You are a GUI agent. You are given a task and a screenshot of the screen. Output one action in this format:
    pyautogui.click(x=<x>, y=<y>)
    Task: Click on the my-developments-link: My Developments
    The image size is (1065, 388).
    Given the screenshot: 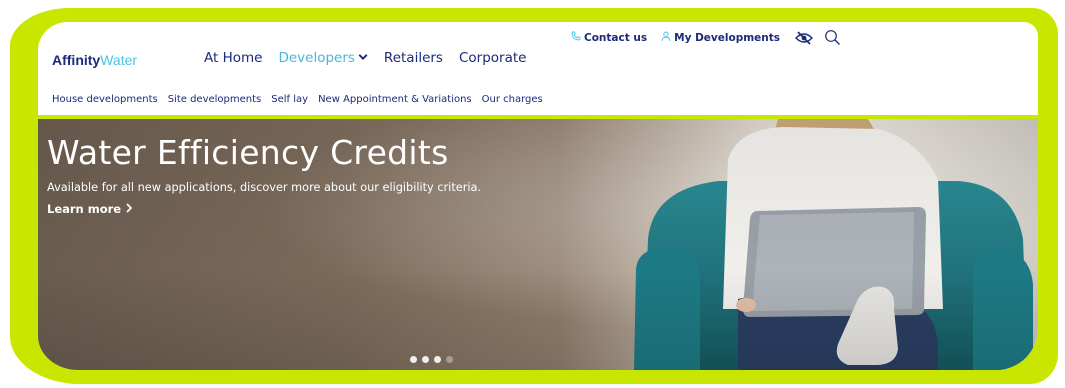 What is the action you would take?
    pyautogui.click(x=720, y=38)
    